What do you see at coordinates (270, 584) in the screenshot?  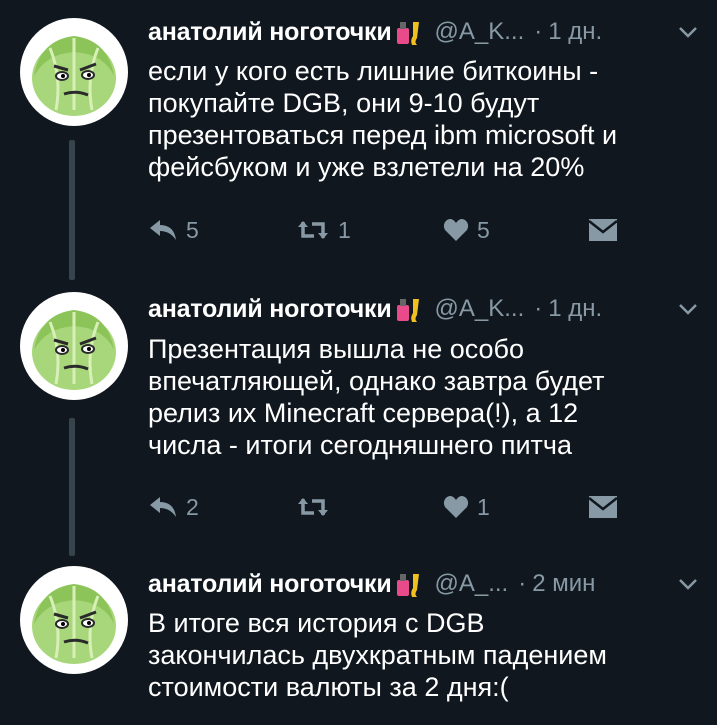 I see `display-name: анатолий ноготочки` at bounding box center [270, 584].